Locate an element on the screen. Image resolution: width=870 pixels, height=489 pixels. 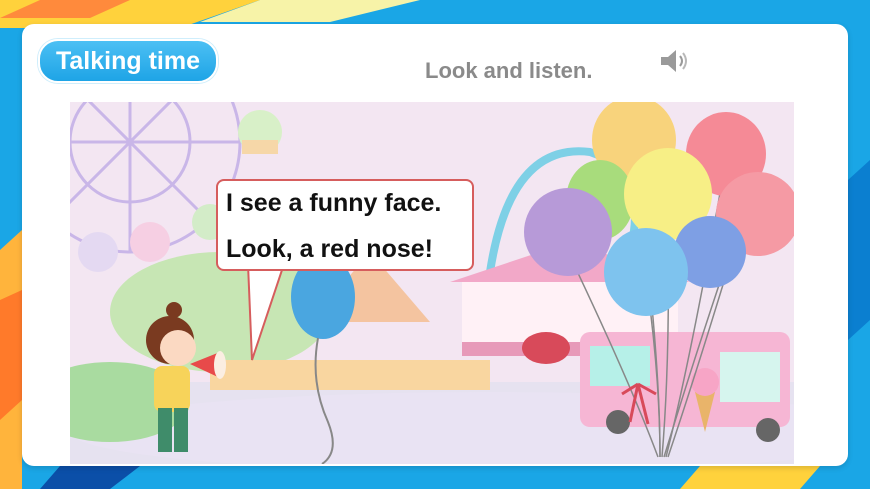
speaker-icon is located at coordinates (674, 61).